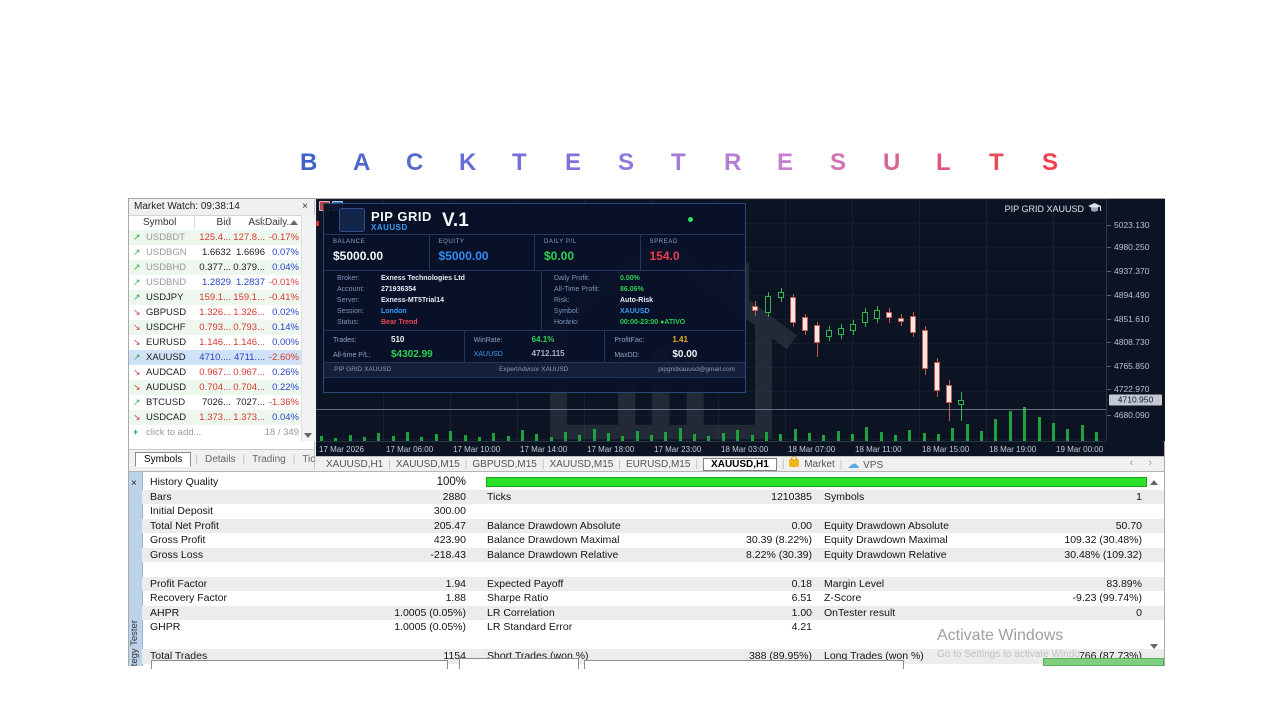  I want to click on price-label: 4937.370, so click(1132, 271).